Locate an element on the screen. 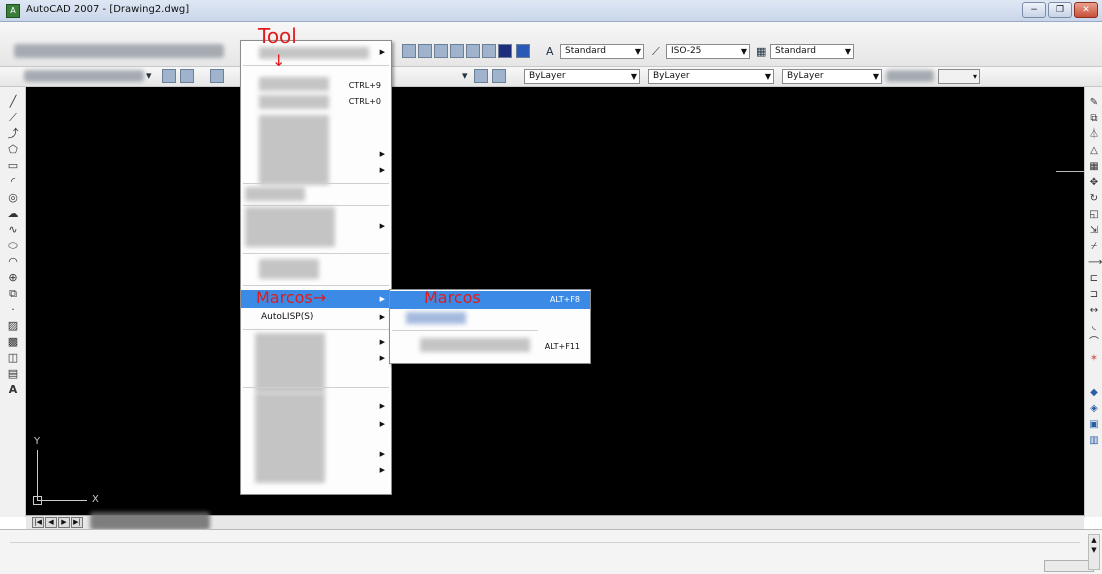 This screenshot has height=574, width=1102. scale-icon: ◱ is located at coordinates (1094, 215).